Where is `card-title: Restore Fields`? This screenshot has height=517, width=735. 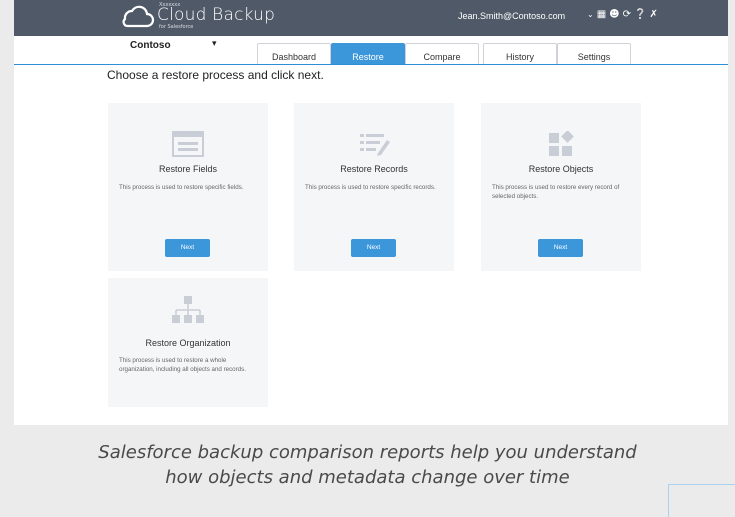 card-title: Restore Fields is located at coordinates (188, 169).